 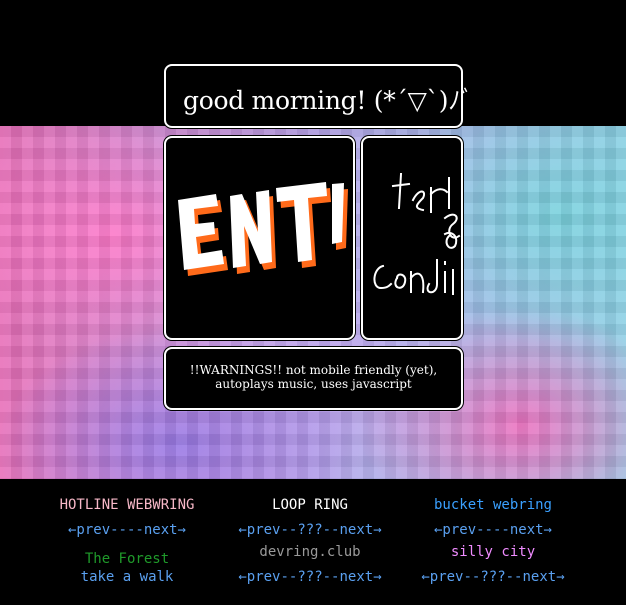 What do you see at coordinates (127, 505) in the screenshot?
I see `hotline-webring-title: HOTLINE WEBWRING` at bounding box center [127, 505].